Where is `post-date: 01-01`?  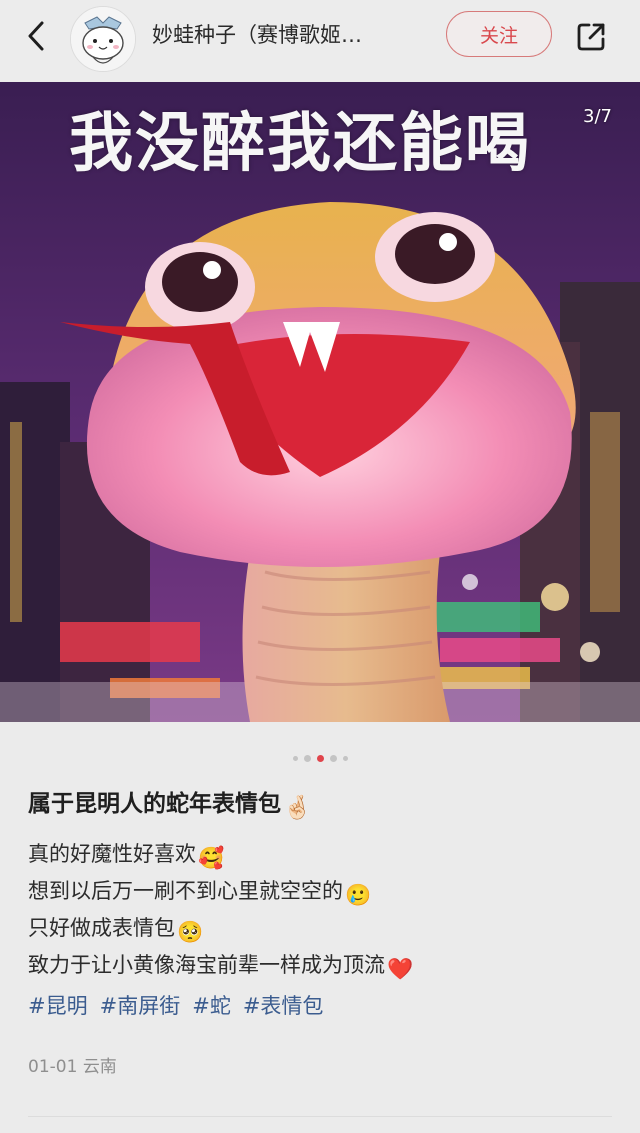
post-date: 01-01 is located at coordinates (53, 1067).